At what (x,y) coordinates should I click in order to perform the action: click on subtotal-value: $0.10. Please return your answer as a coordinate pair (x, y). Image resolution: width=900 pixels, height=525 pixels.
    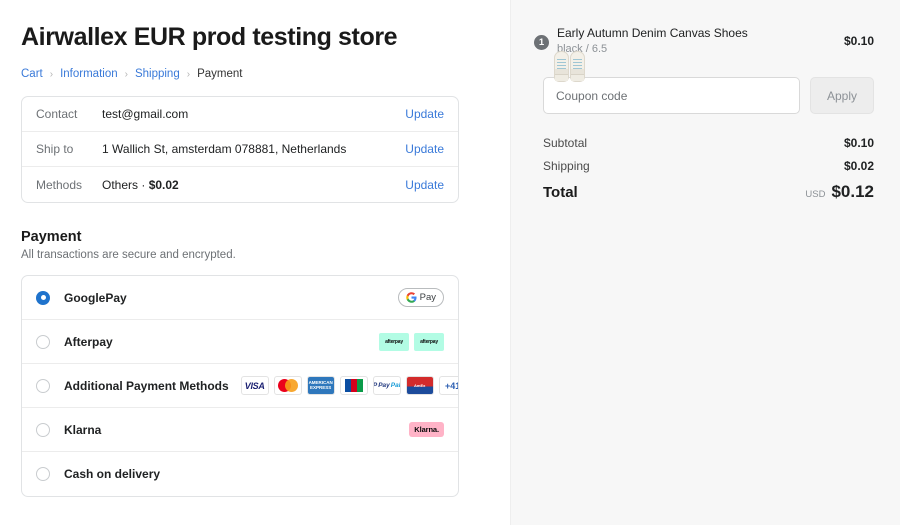
    Looking at the image, I should click on (858, 143).